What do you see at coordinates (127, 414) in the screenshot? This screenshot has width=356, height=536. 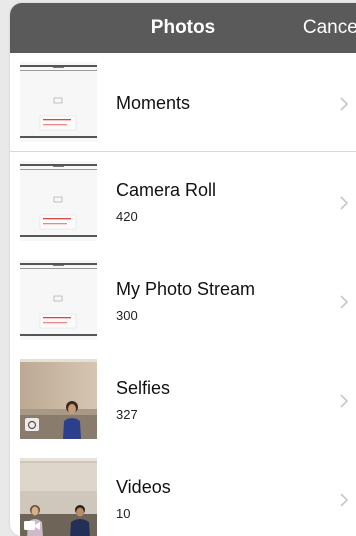 I see `album-count: 327` at bounding box center [127, 414].